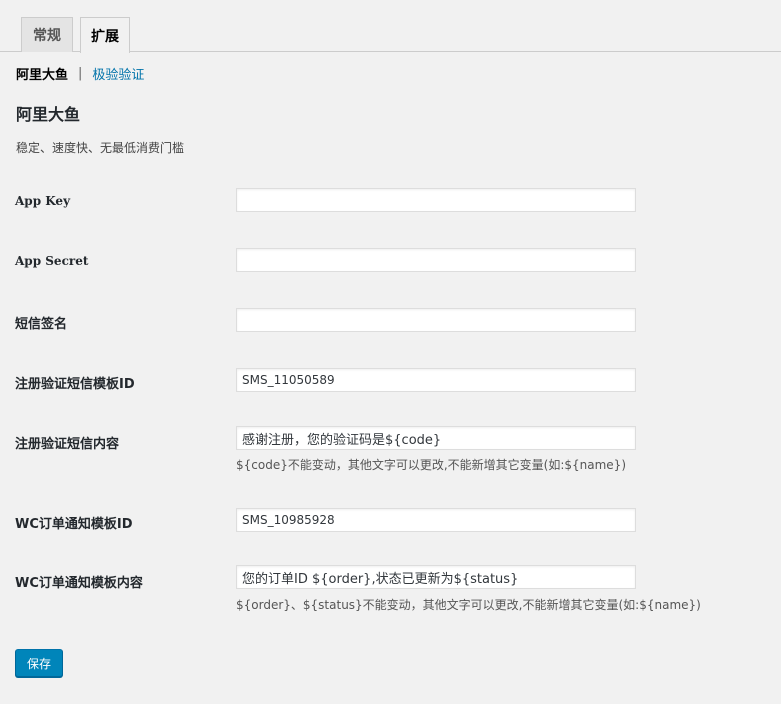 The height and width of the screenshot is (704, 781). What do you see at coordinates (79, 583) in the screenshot?
I see `wc-content-label: WC订单通知模板内容` at bounding box center [79, 583].